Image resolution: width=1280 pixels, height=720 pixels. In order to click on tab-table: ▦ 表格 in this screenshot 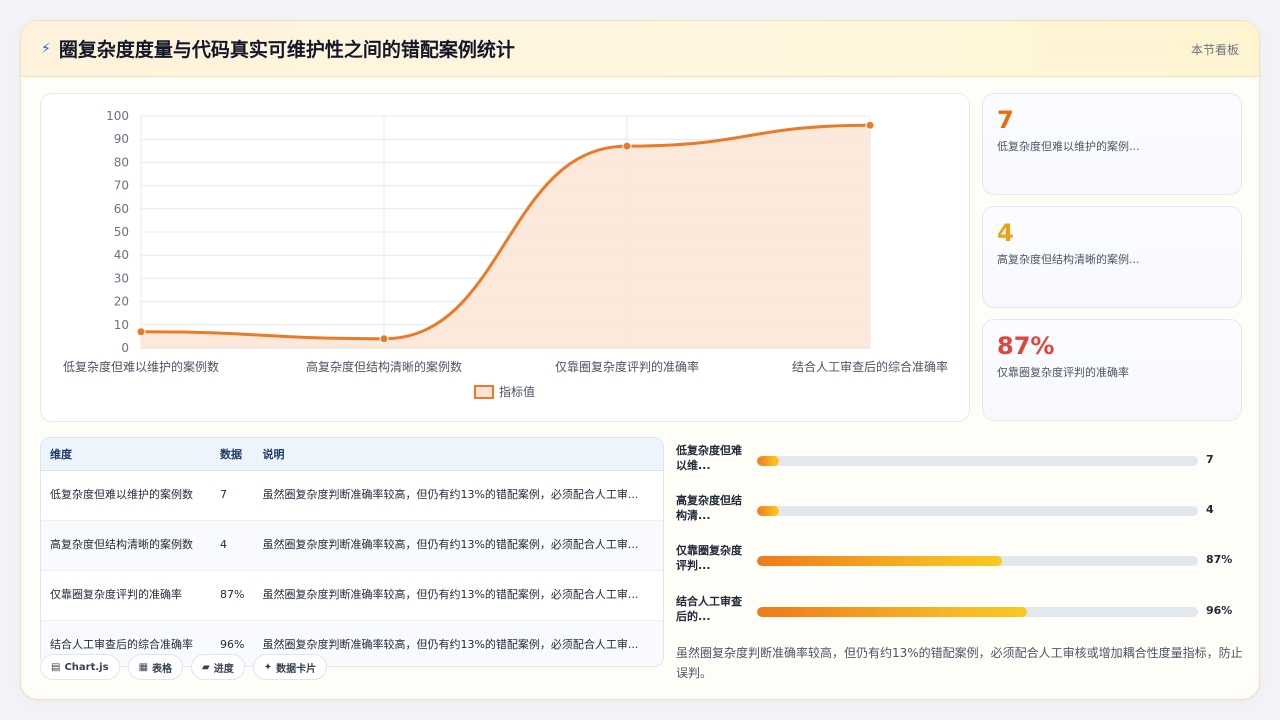, I will do `click(155, 667)`.